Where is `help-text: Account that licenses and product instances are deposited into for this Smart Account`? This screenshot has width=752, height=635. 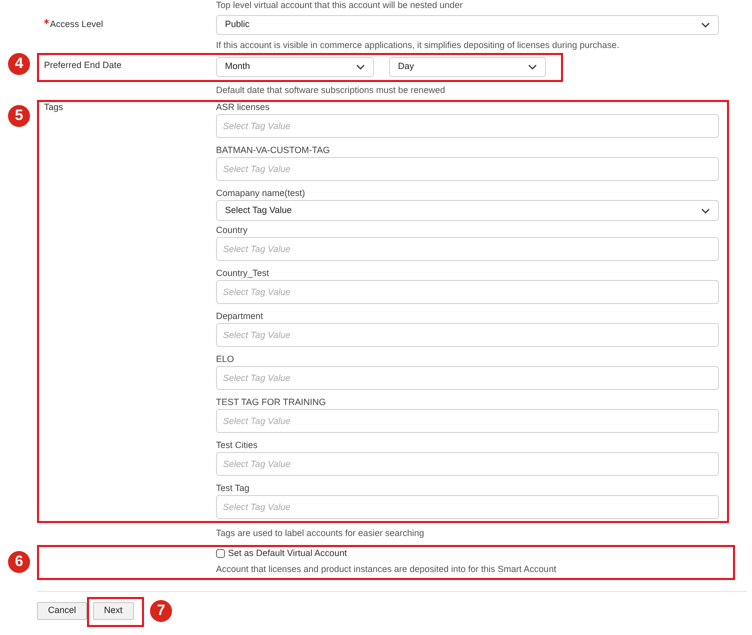
help-text: Account that licenses and product instances are deposited into for this Smart Account is located at coordinates (387, 569).